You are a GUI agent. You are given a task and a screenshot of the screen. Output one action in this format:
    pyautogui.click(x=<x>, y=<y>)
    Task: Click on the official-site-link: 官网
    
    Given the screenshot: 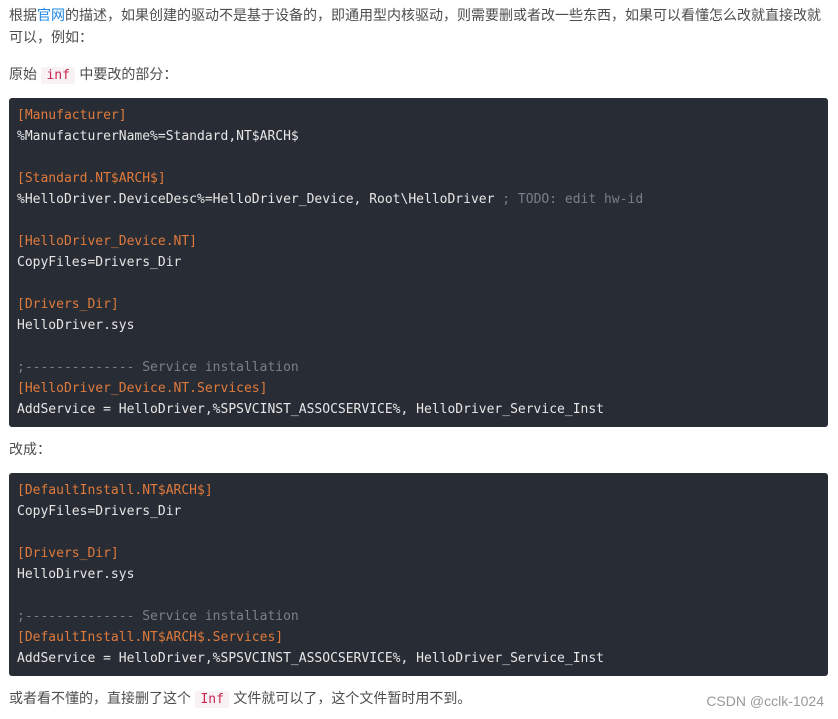 What is the action you would take?
    pyautogui.click(x=51, y=16)
    